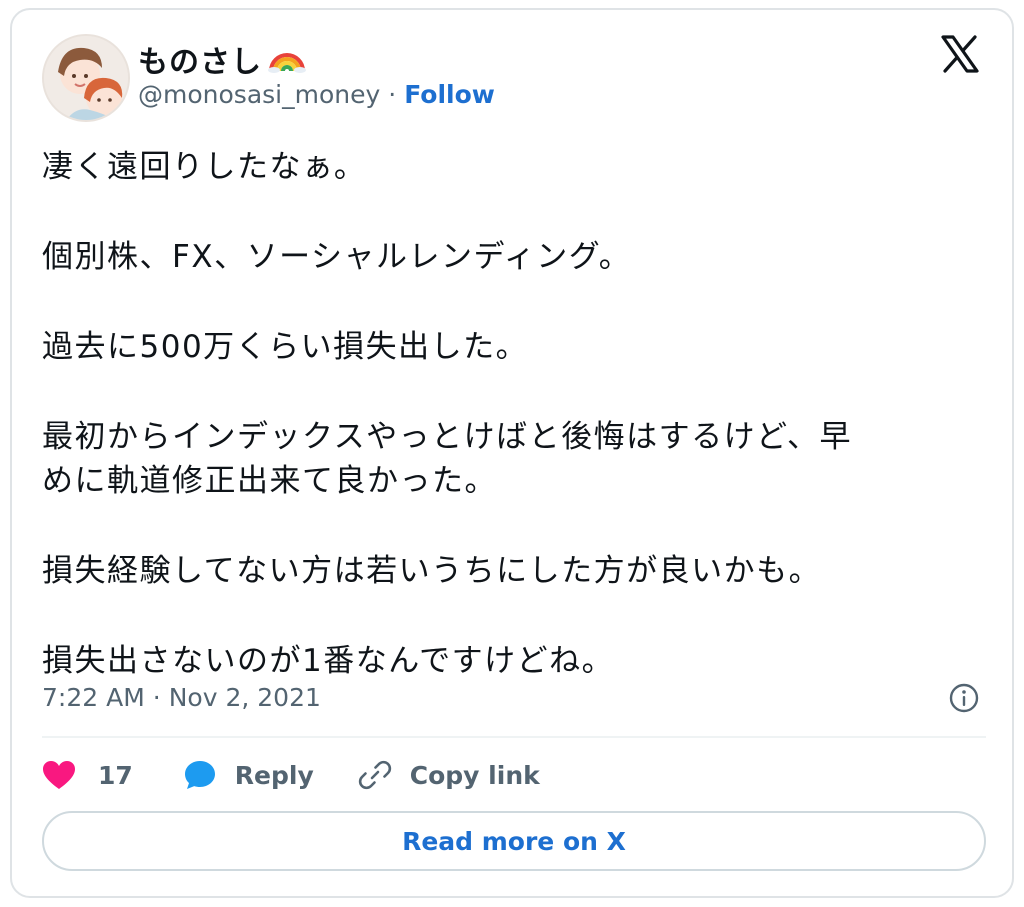 This screenshot has height=907, width=1024. I want to click on x-logo-icon, so click(960, 54).